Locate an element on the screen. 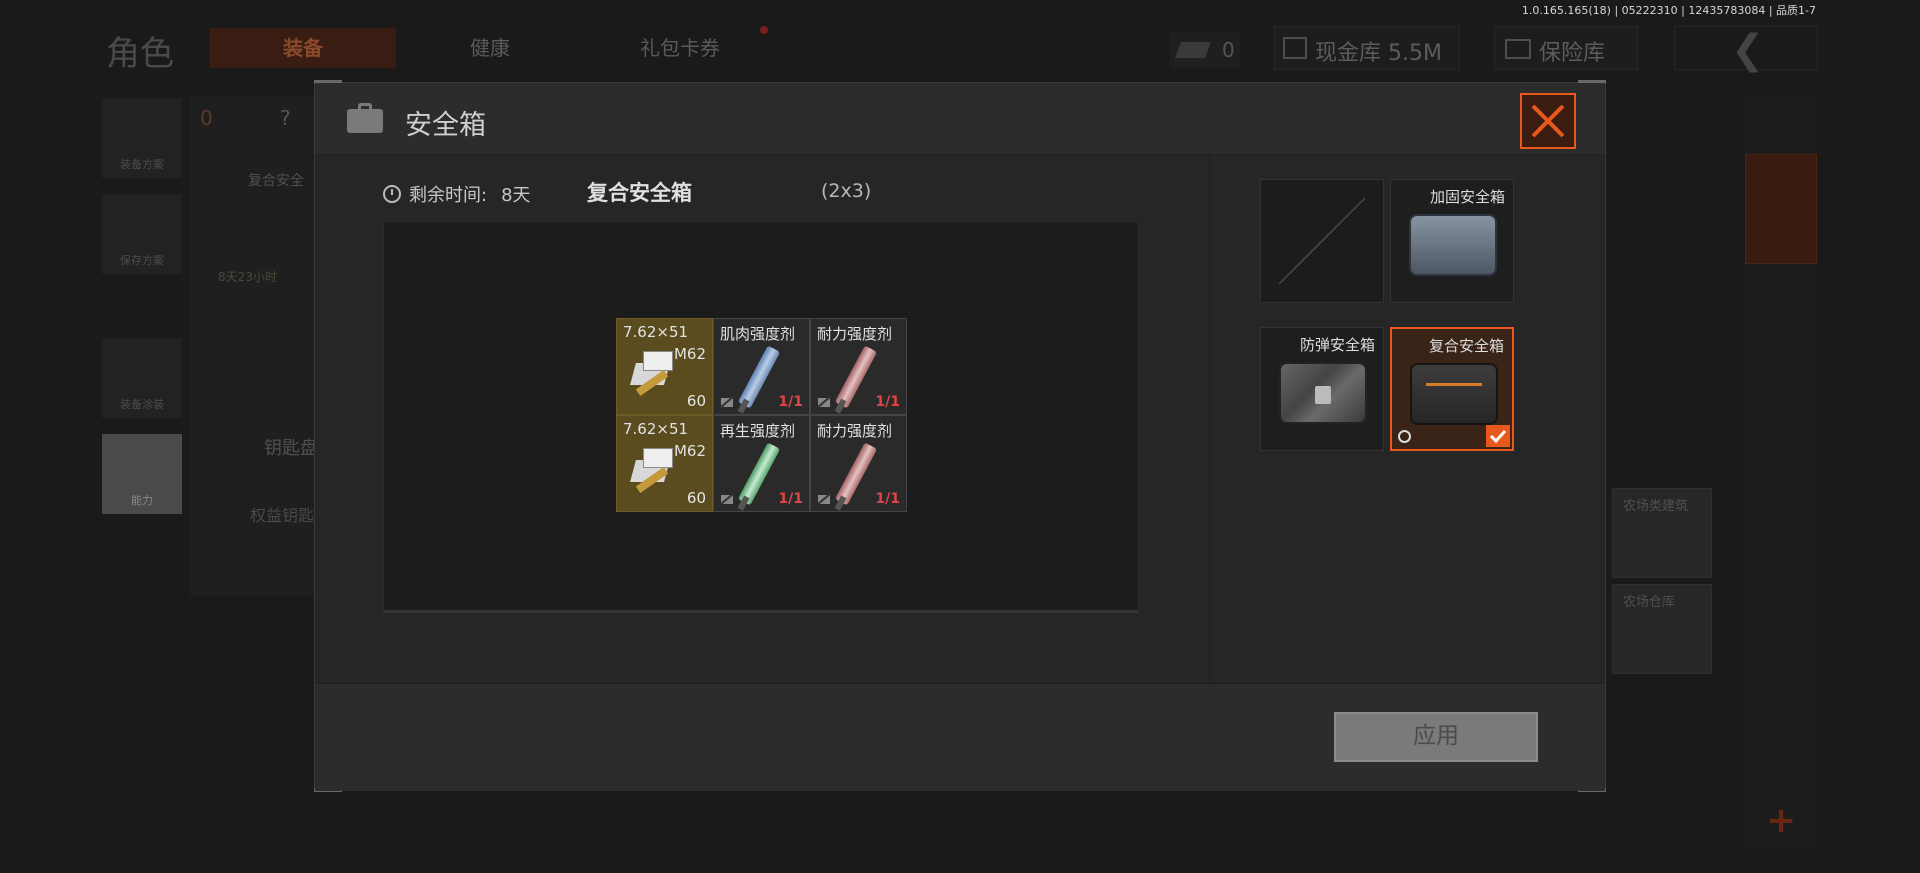 The width and height of the screenshot is (1920, 873). chevron-left-icon: ❮ is located at coordinates (1748, 50).